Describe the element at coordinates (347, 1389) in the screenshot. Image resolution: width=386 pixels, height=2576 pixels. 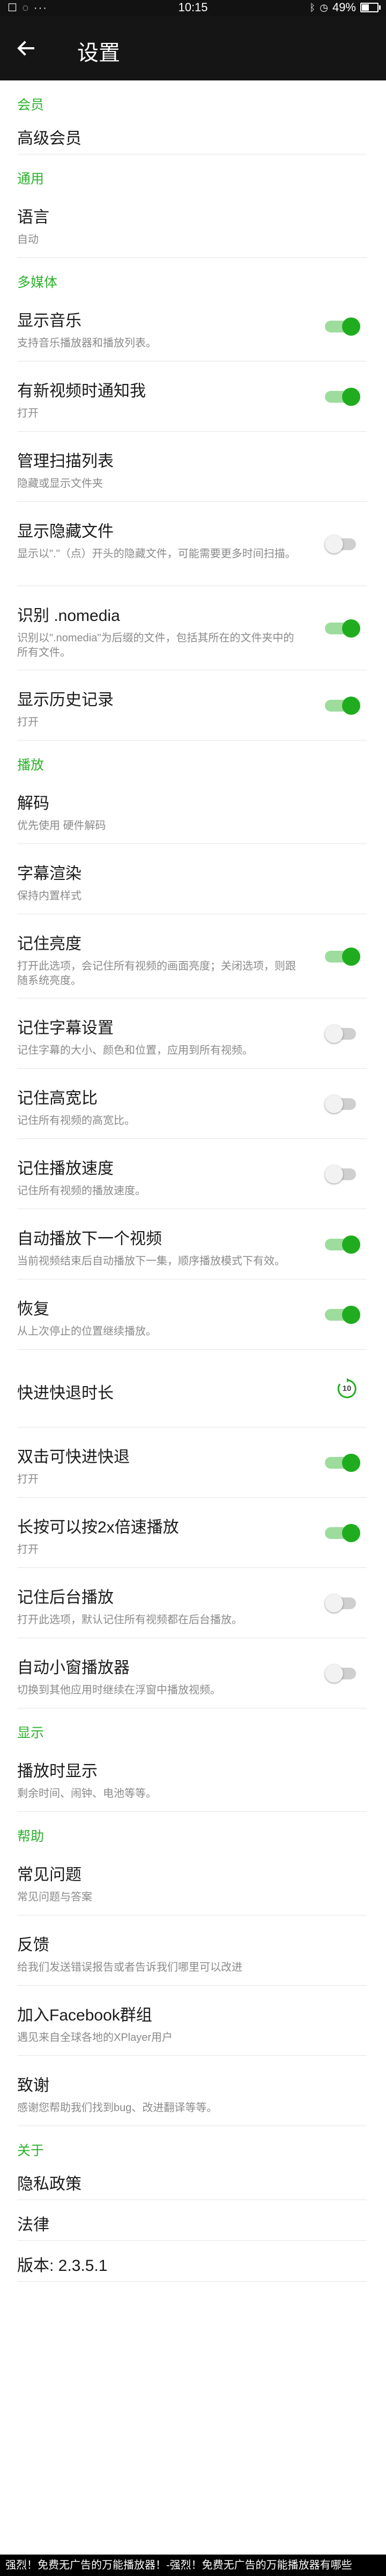
I see `seek-10-icon: 10` at that location.